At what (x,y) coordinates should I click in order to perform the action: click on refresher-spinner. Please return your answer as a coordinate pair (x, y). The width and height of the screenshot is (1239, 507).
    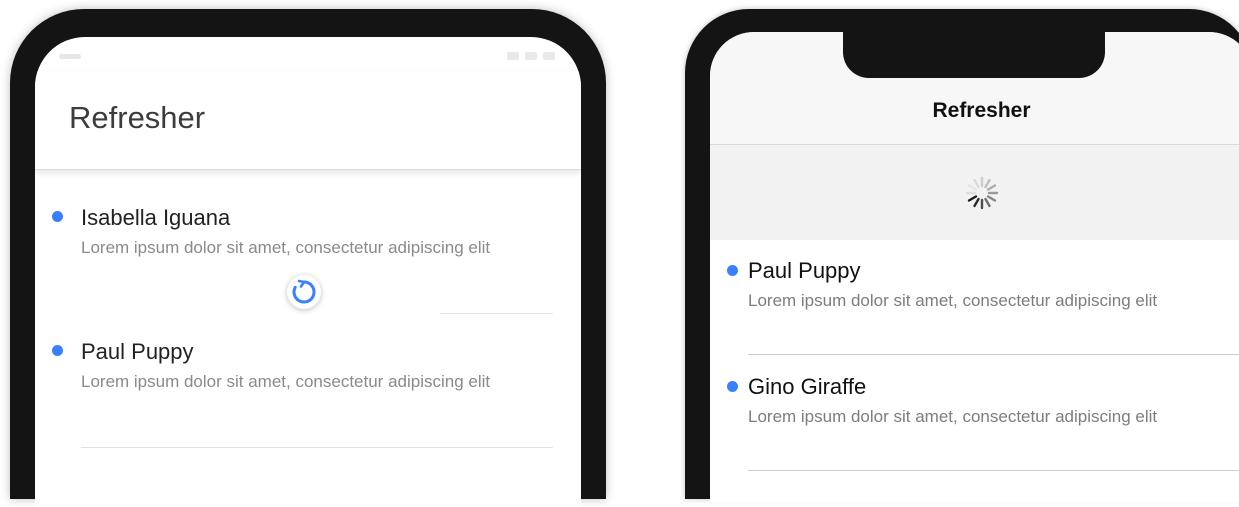
    Looking at the image, I should click on (304, 292).